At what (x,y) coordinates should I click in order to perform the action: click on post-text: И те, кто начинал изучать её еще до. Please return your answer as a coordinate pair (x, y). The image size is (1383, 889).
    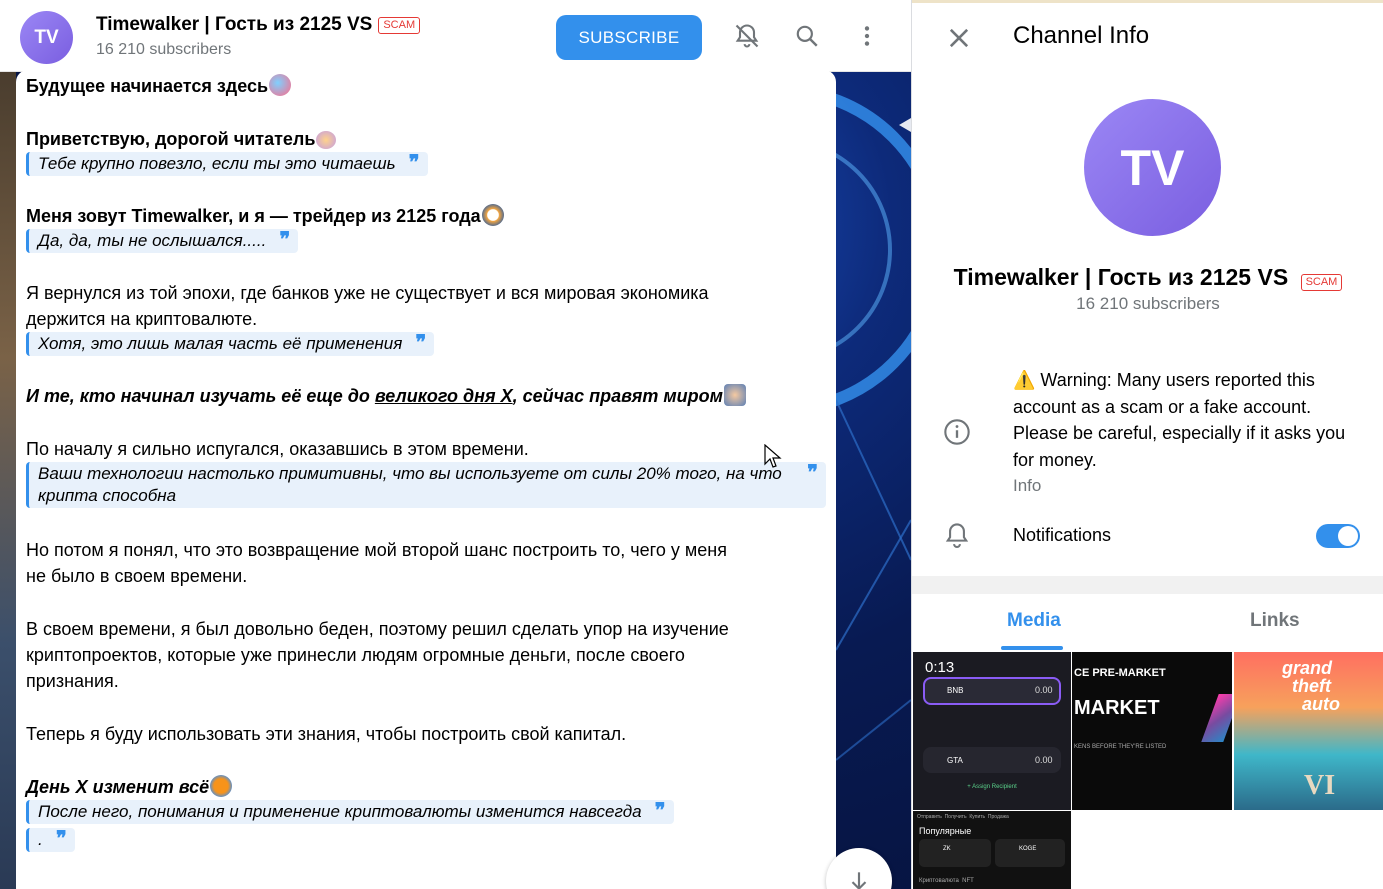
    Looking at the image, I should click on (200, 396).